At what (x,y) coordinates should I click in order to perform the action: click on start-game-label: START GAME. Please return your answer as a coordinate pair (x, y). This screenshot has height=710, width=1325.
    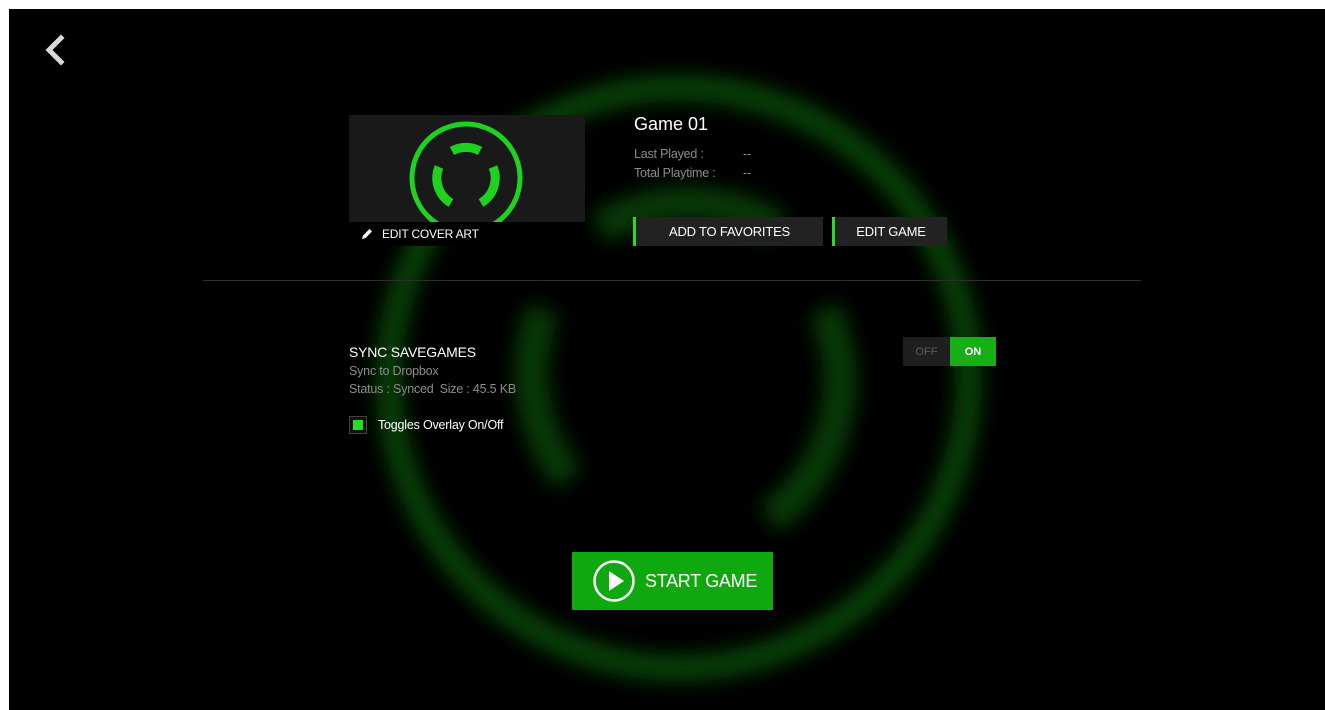
    Looking at the image, I should click on (701, 580).